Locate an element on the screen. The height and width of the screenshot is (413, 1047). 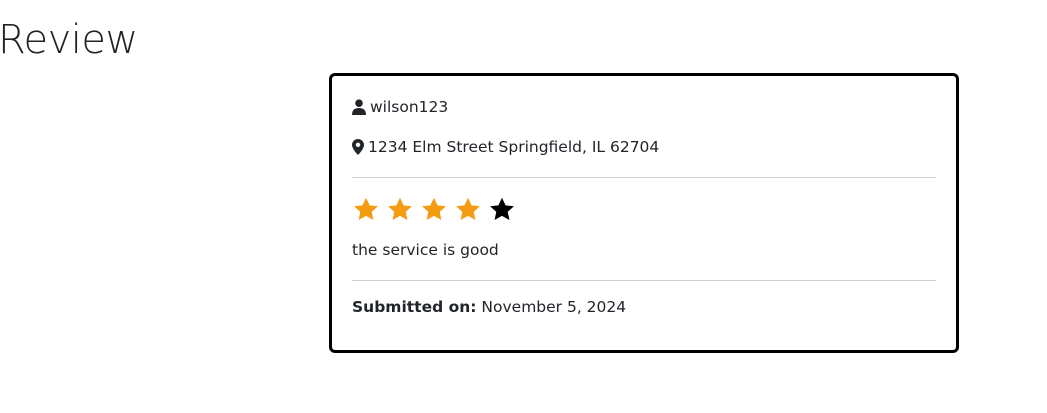
submitted-date: November 5, 2024 is located at coordinates (554, 307).